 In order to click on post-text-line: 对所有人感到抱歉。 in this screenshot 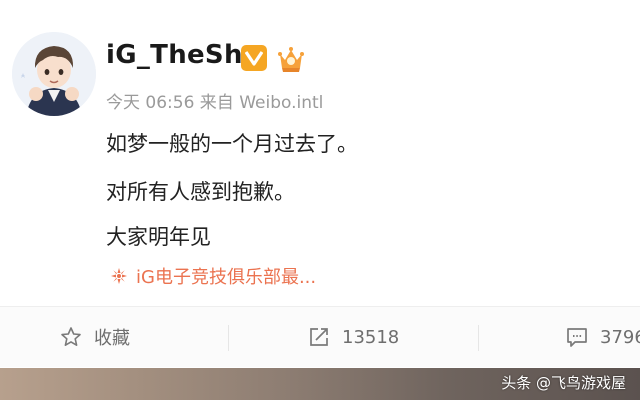, I will do `click(200, 192)`.